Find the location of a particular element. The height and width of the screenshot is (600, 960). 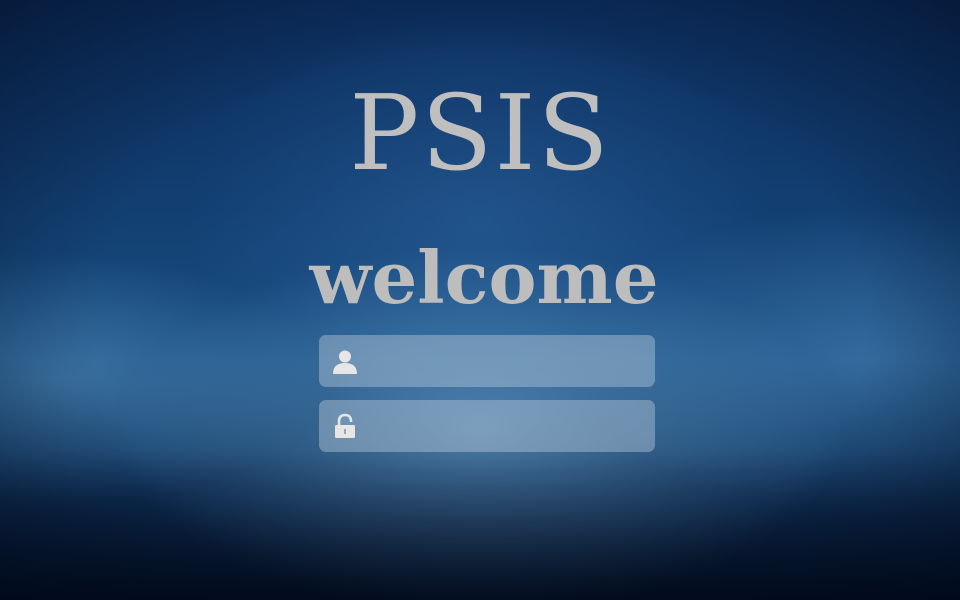

username-field is located at coordinates (487, 361).